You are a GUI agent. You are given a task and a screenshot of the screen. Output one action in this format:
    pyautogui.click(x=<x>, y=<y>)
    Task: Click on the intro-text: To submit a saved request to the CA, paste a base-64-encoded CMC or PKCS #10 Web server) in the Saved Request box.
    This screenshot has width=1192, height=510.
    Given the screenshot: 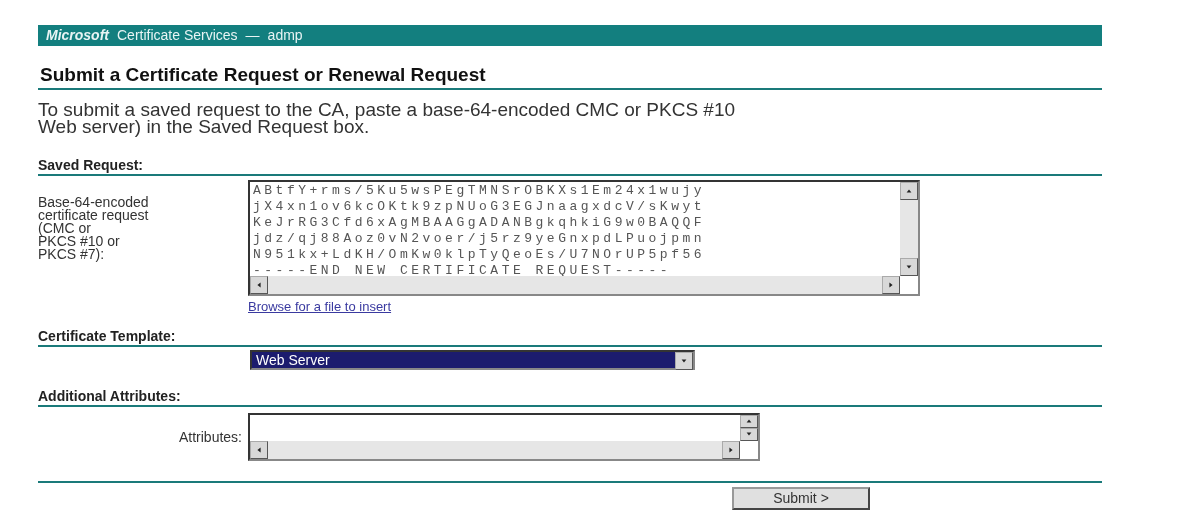 What is the action you would take?
    pyautogui.click(x=387, y=117)
    